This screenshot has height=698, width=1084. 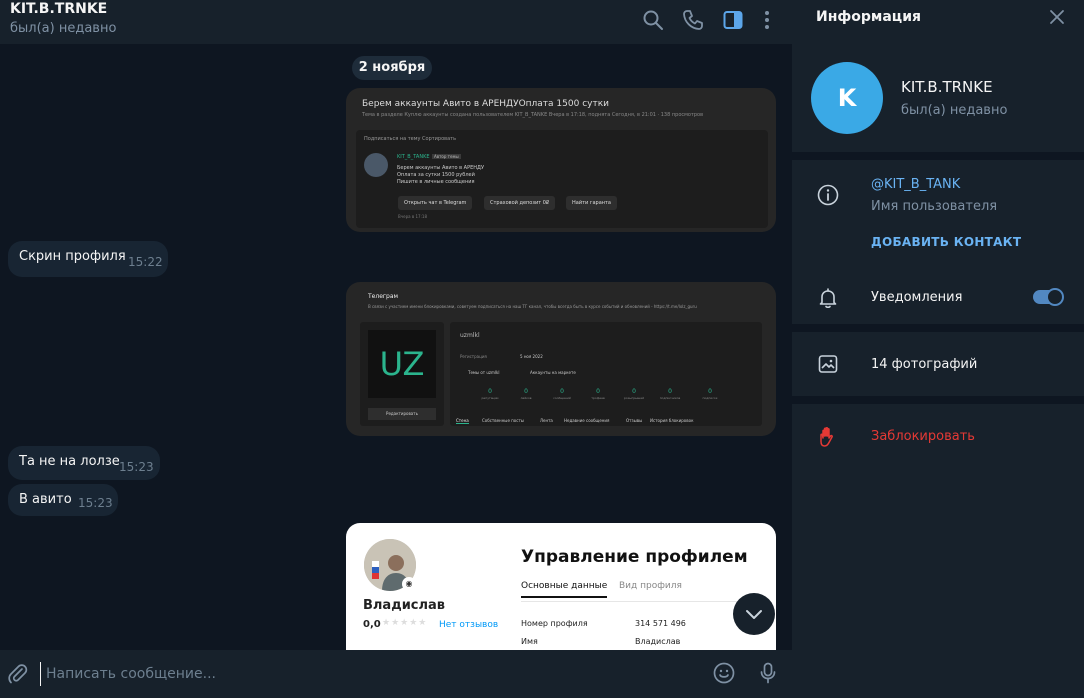 I want to click on avito-reviews-link: Нет отзывов, so click(x=469, y=625).